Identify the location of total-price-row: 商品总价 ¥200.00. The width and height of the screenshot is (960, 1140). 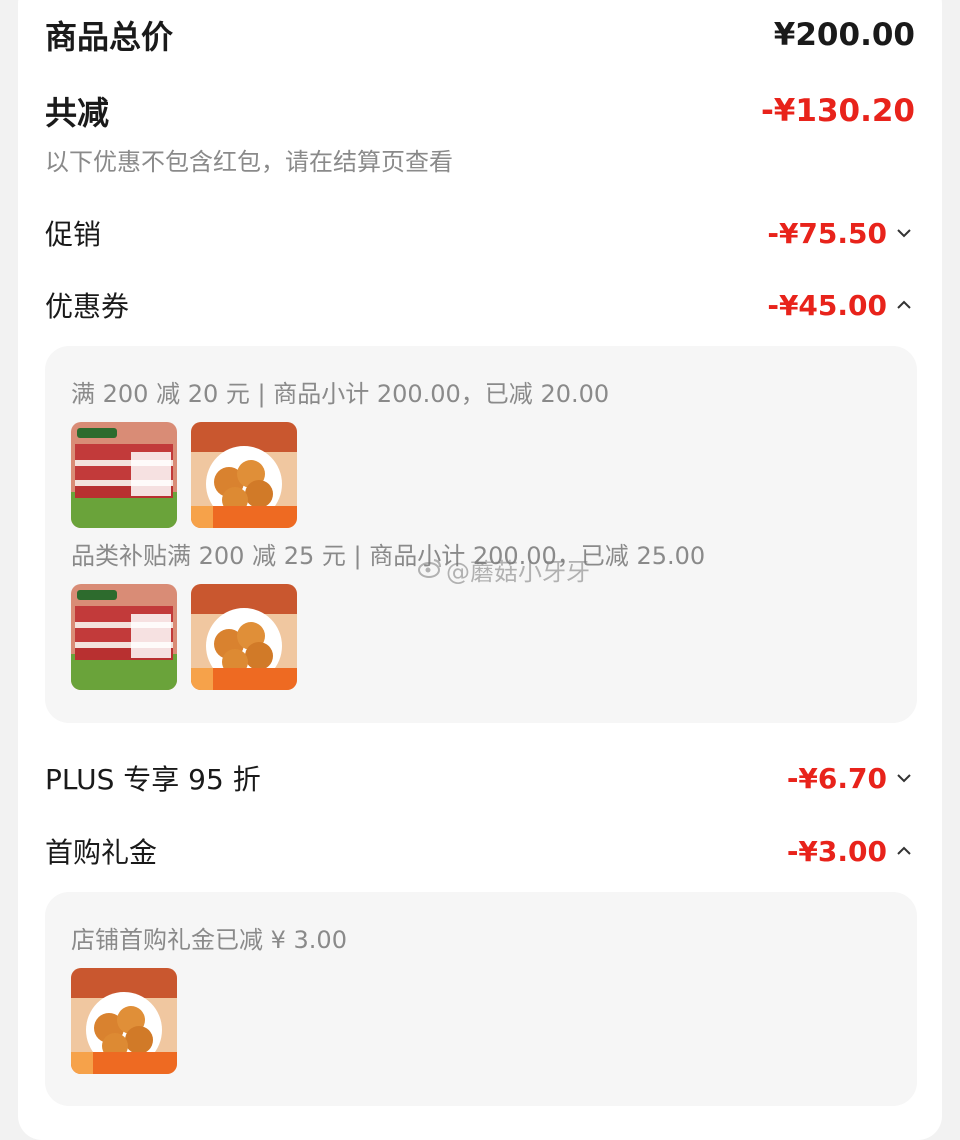
(480, 35).